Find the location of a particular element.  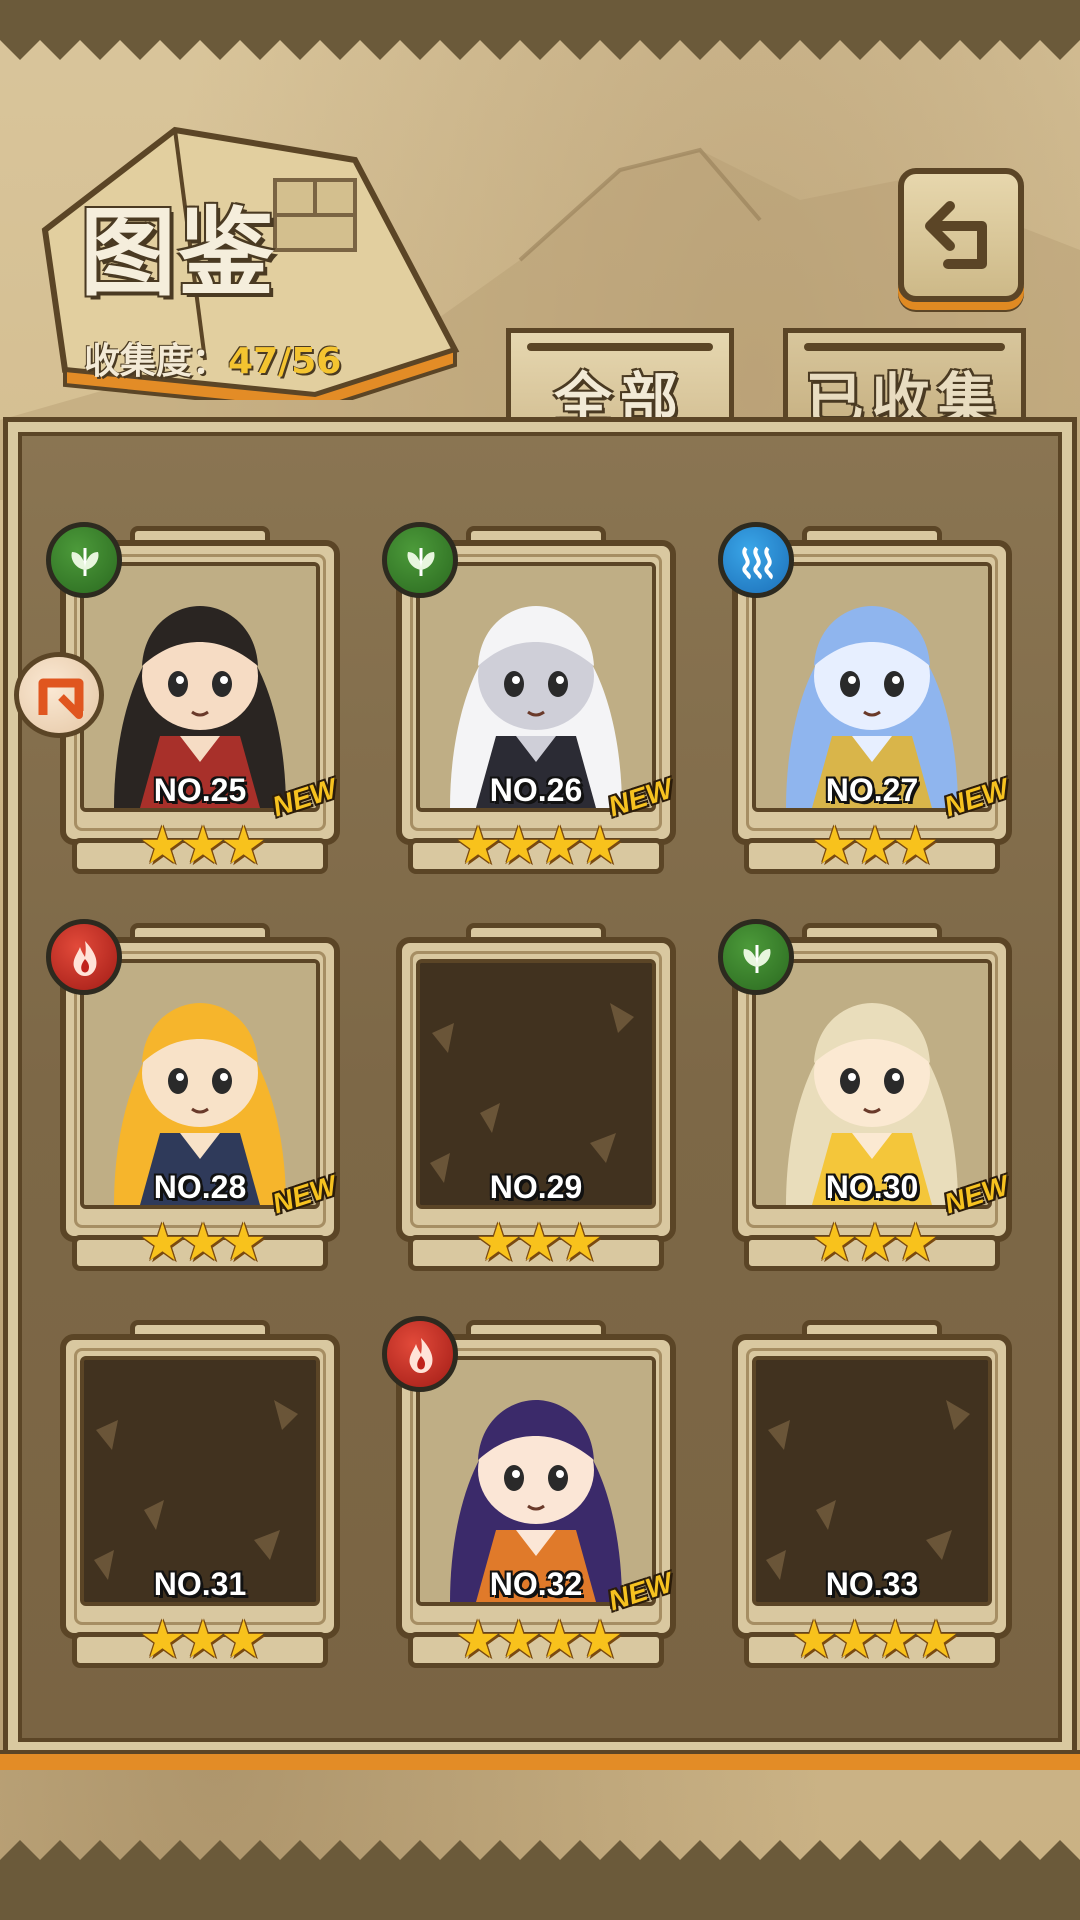

water-element-icon is located at coordinates (757, 563).